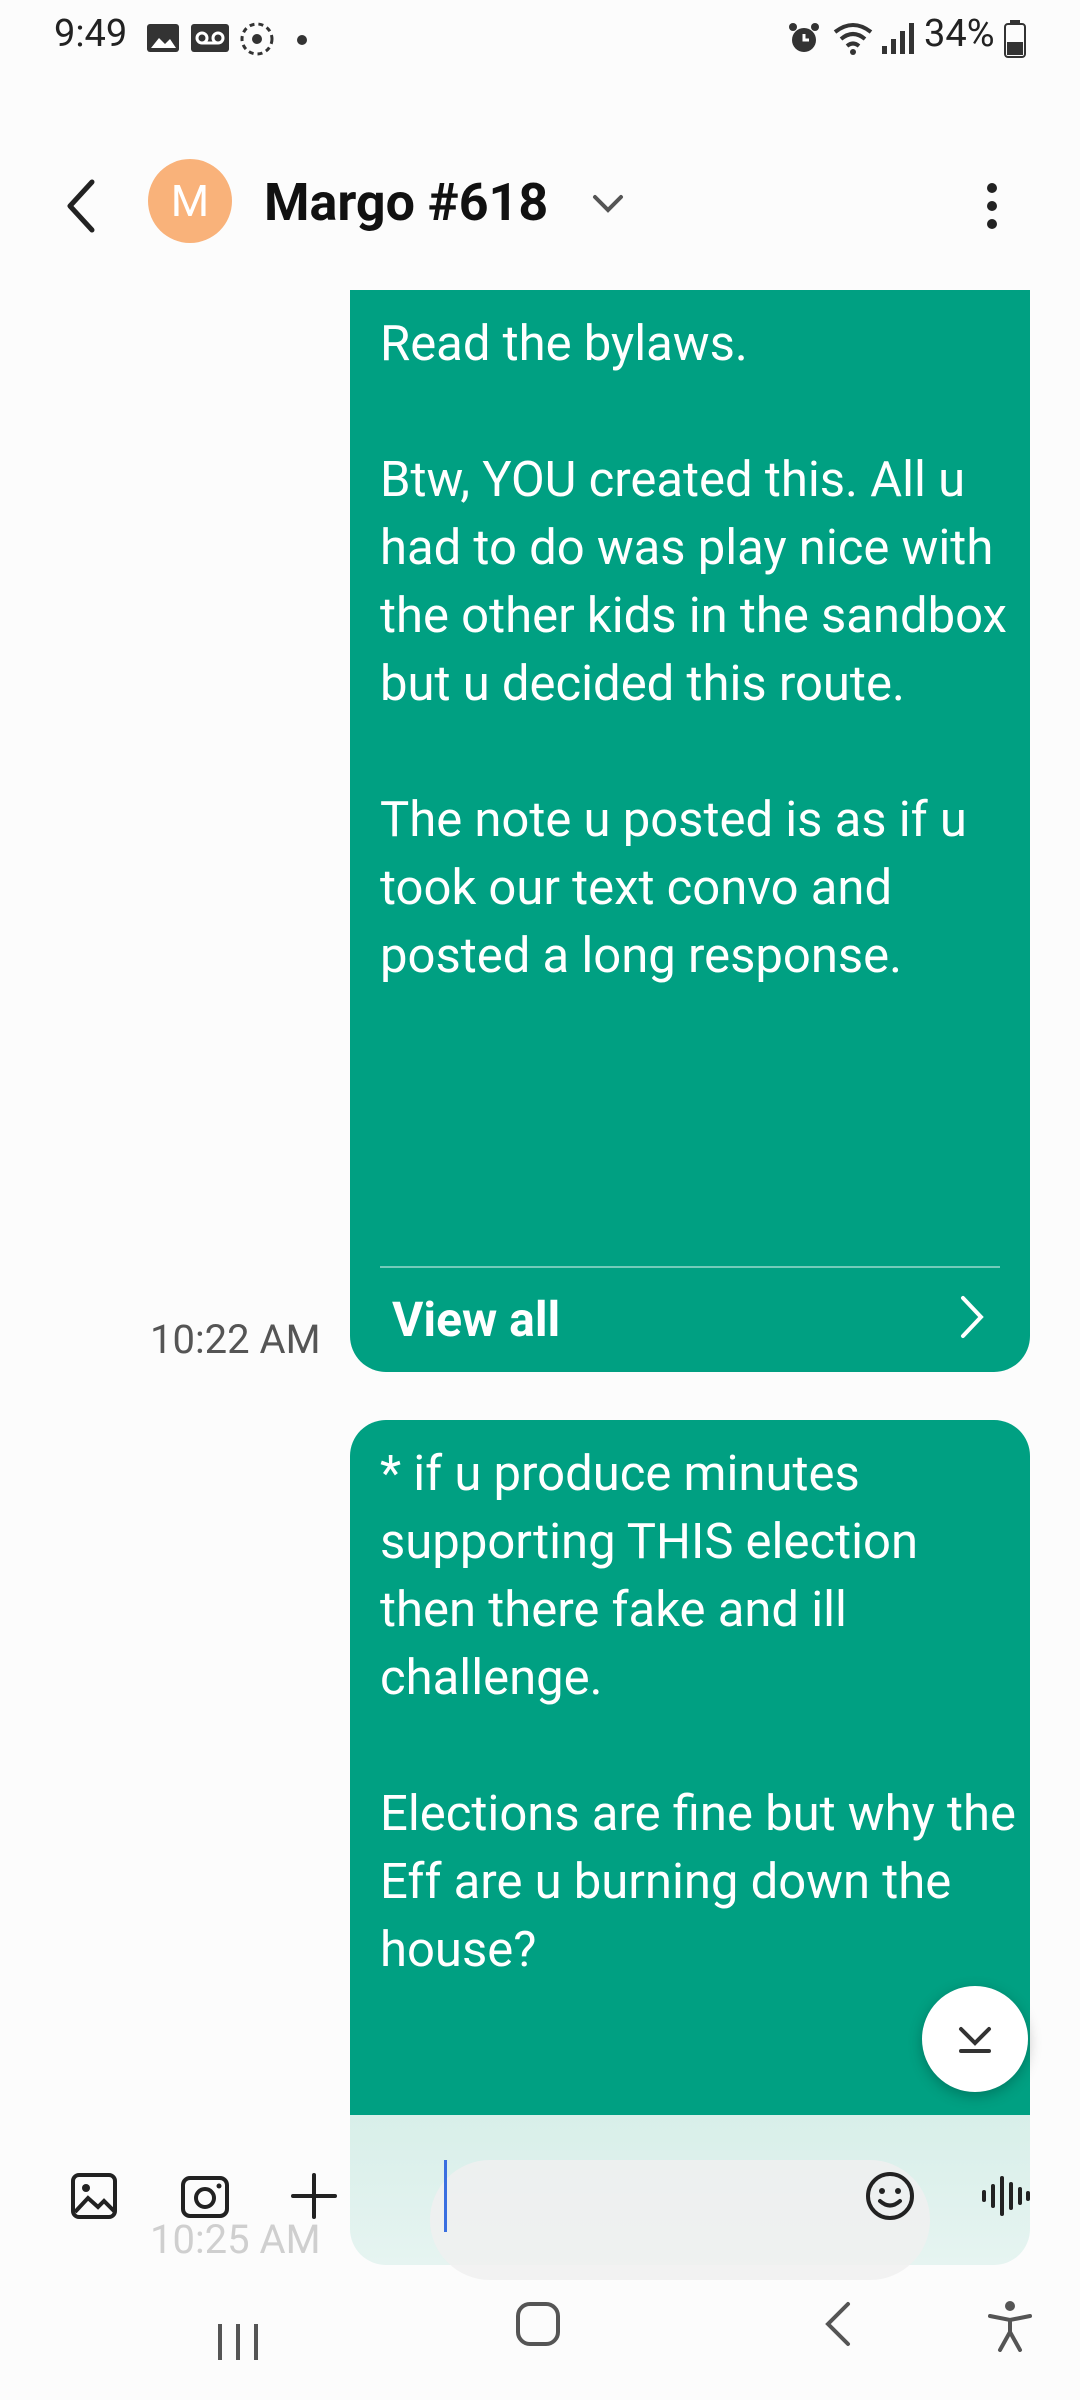 Image resolution: width=1080 pixels, height=2400 pixels. What do you see at coordinates (91, 34) in the screenshot?
I see `status-time: 9:49` at bounding box center [91, 34].